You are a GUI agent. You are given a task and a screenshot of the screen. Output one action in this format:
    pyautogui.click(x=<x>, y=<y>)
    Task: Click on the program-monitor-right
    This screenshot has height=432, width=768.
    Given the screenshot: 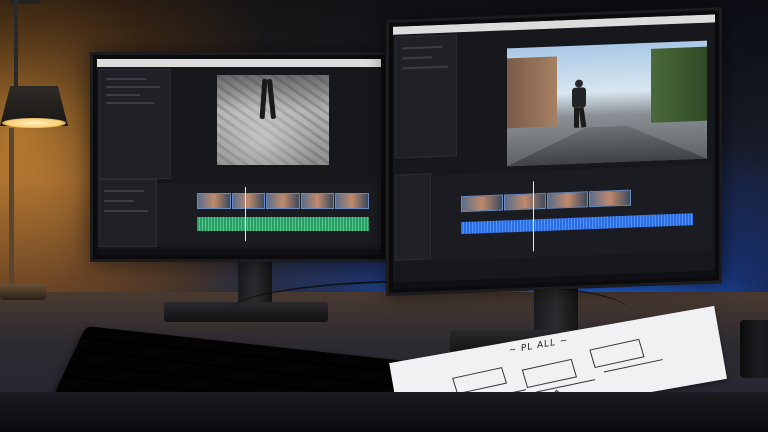 What is the action you would take?
    pyautogui.click(x=607, y=103)
    